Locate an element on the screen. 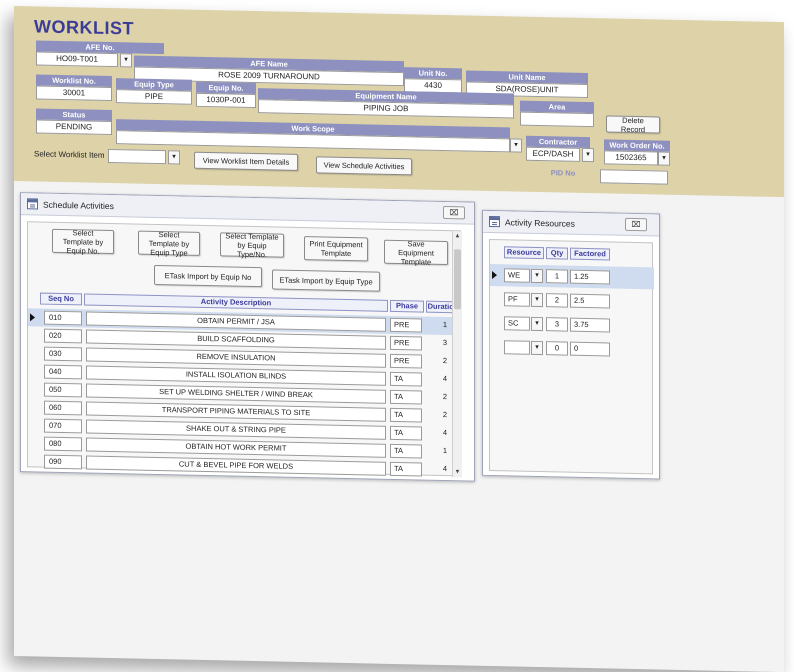 This screenshot has height=672, width=794. resource-cell: PF is located at coordinates (517, 299).